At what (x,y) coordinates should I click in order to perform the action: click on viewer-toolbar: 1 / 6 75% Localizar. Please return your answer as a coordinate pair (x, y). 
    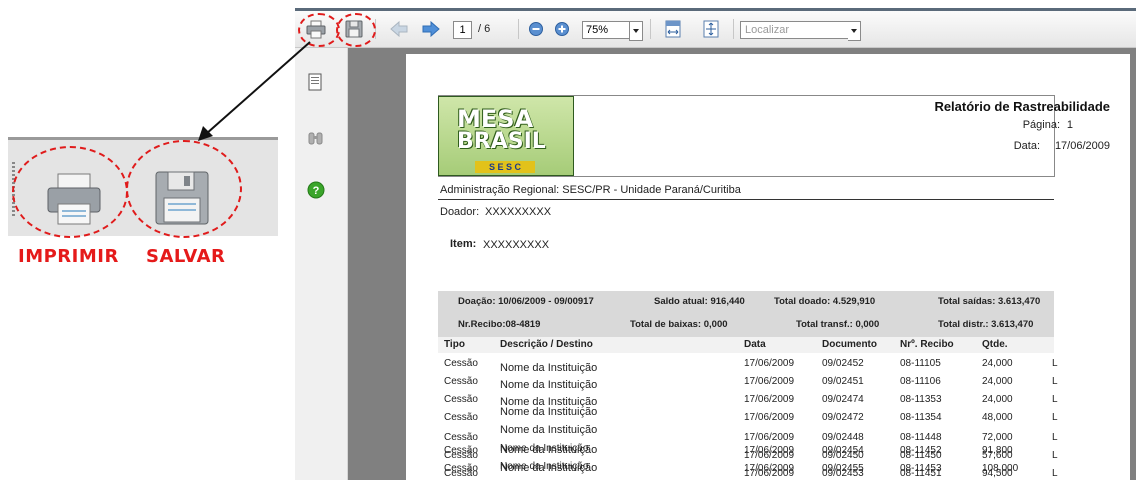
    Looking at the image, I should click on (715, 29).